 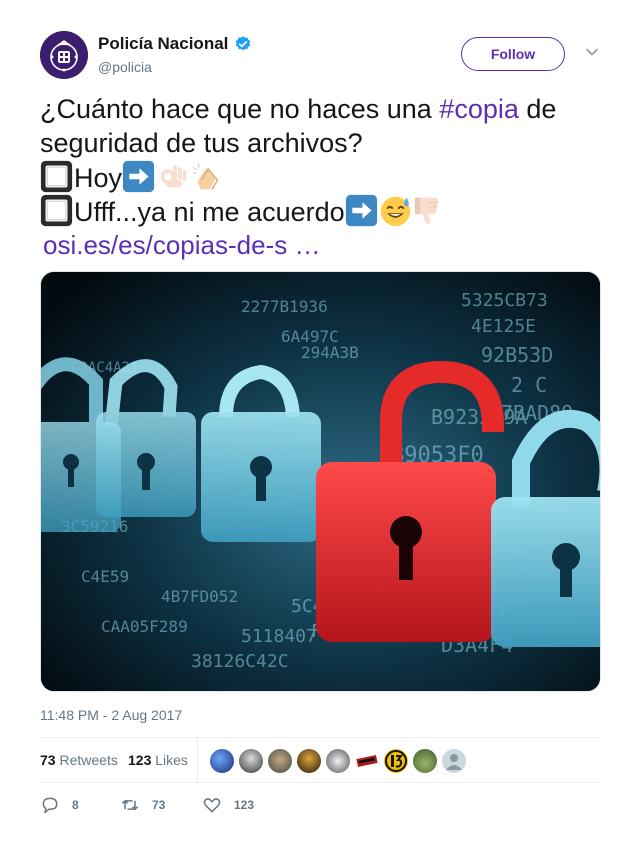 I want to click on svg-text: 4E125E, so click(x=503, y=326).